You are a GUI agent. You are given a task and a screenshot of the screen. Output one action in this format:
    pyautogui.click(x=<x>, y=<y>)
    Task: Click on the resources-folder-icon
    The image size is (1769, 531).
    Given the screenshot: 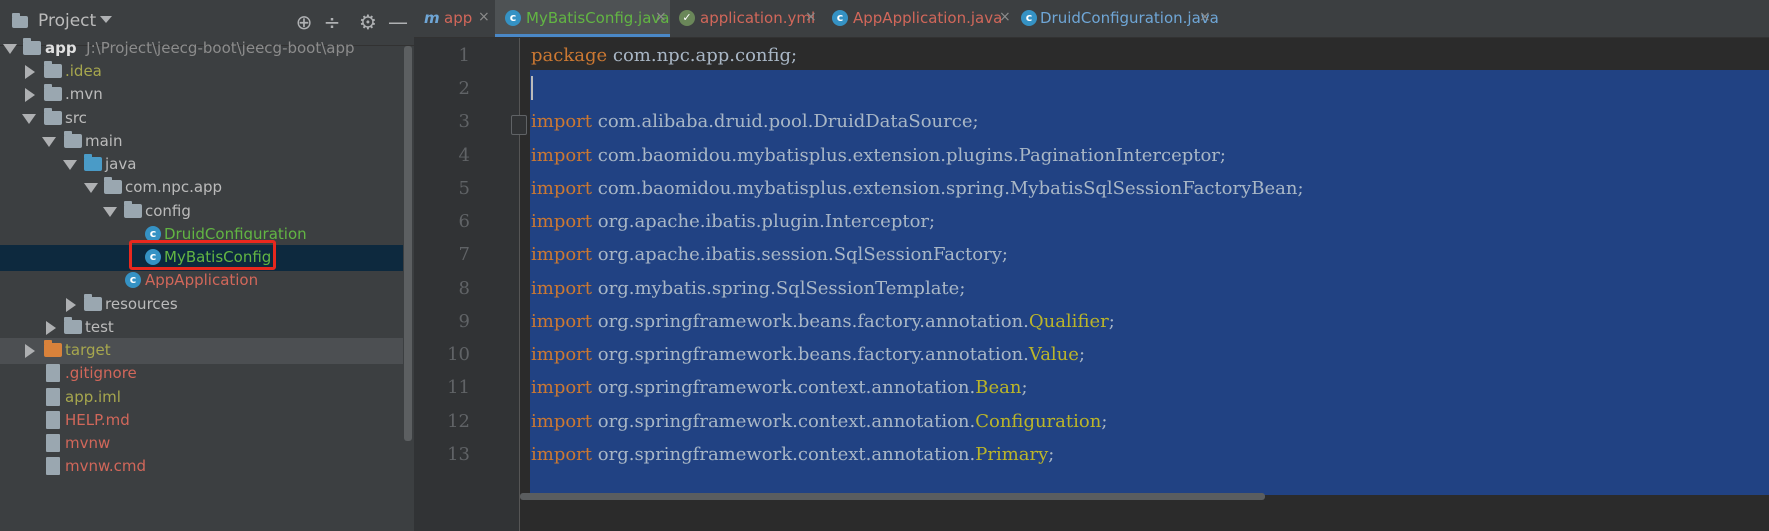 What is the action you would take?
    pyautogui.click(x=93, y=302)
    